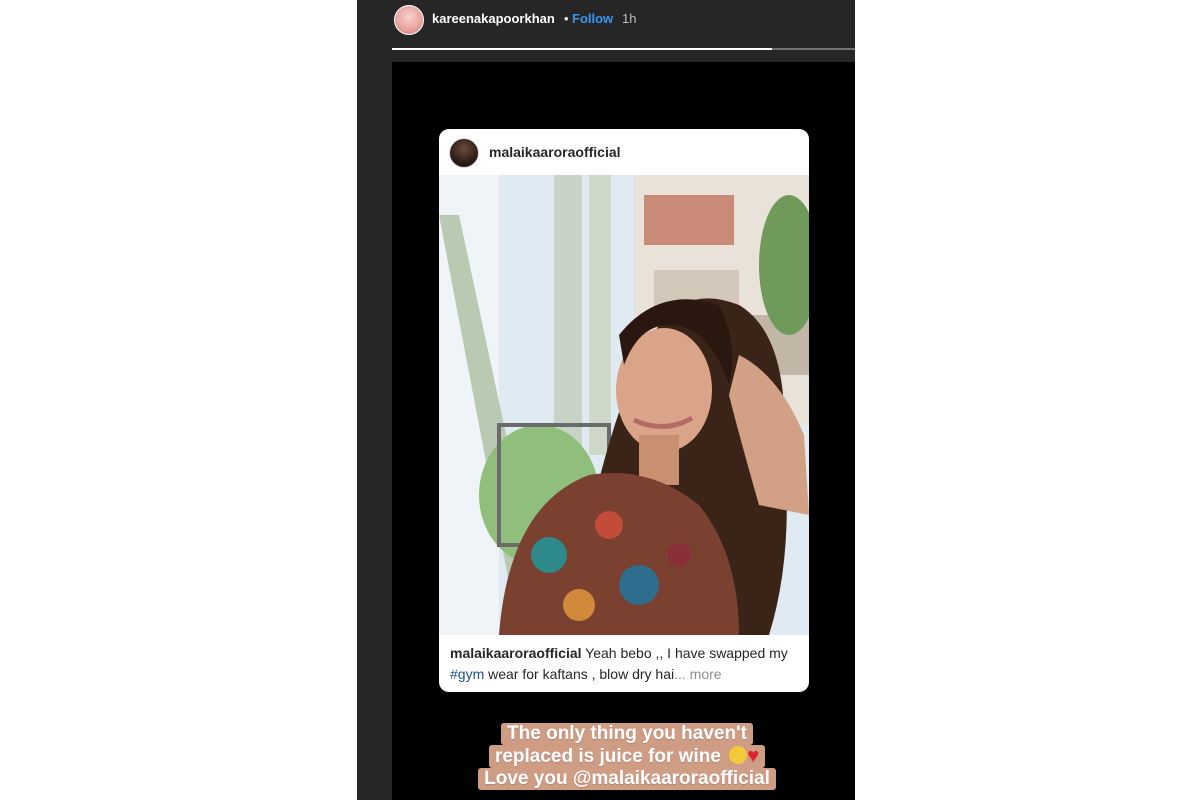  Describe the element at coordinates (607, 756) in the screenshot. I see `sticker-line-2: replaced is juice for wine` at that location.